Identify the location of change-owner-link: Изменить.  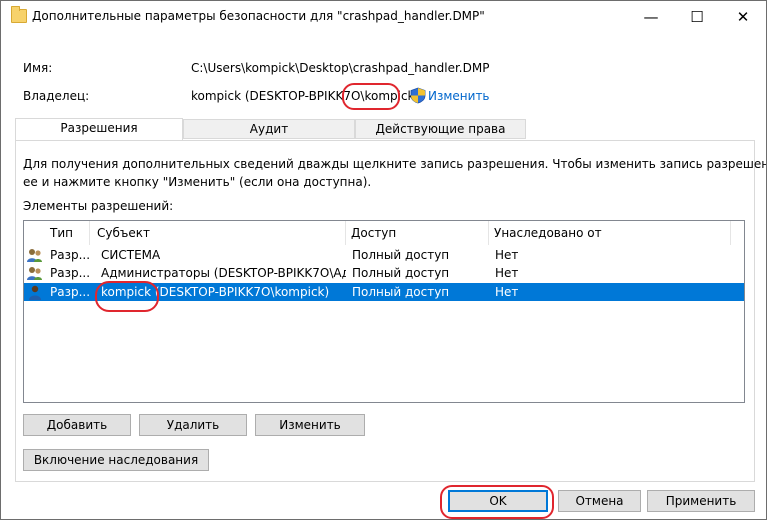
(459, 96).